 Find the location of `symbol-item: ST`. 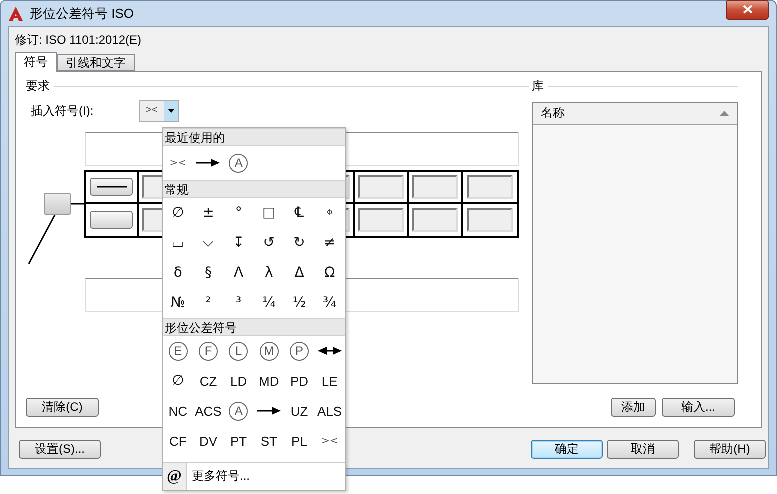

symbol-item: ST is located at coordinates (269, 441).